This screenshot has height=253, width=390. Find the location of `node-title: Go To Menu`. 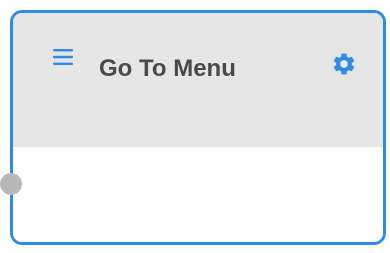

node-title: Go To Menu is located at coordinates (167, 68).